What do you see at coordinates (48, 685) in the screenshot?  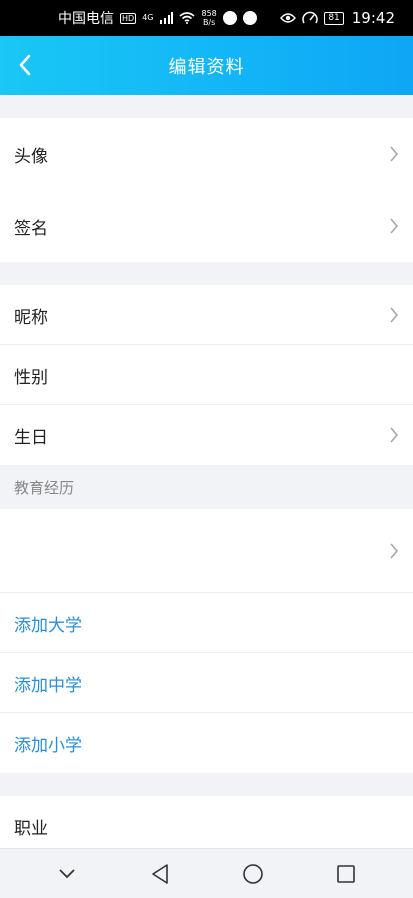 I see `add-middle-school-label: 添加中学` at bounding box center [48, 685].